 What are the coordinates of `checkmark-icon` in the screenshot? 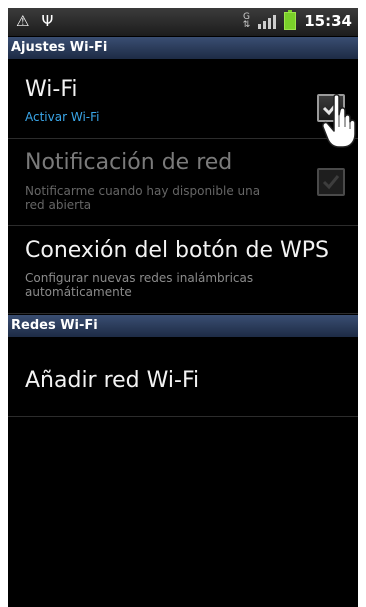 It's located at (331, 182).